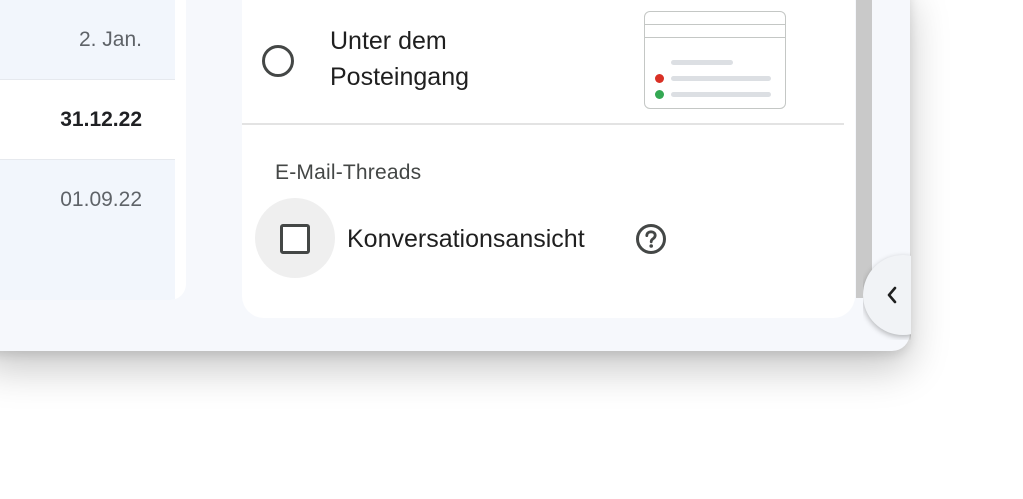 This screenshot has width=1023, height=499. I want to click on inbox-position-option: Unter dem Posteingang, so click(543, 61).